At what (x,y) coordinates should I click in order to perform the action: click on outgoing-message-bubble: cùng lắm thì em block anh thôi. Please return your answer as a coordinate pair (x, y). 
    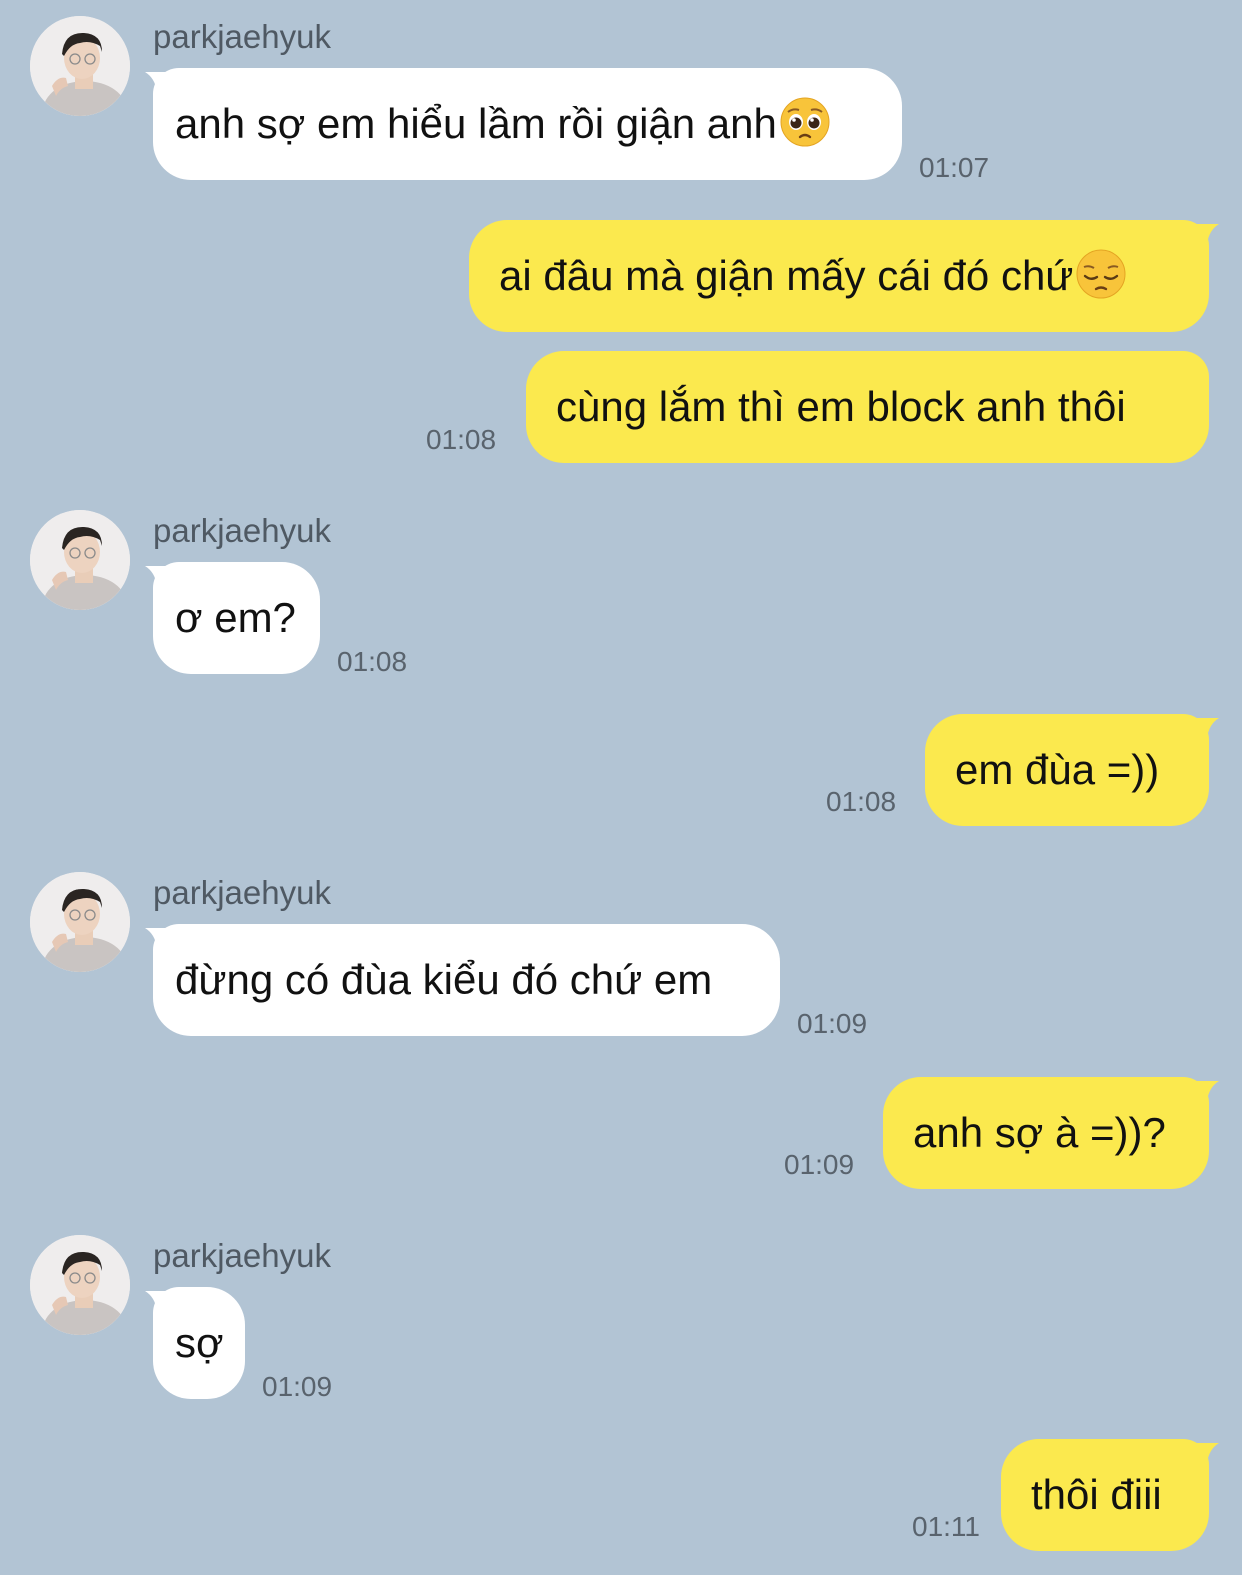
    Looking at the image, I should click on (867, 407).